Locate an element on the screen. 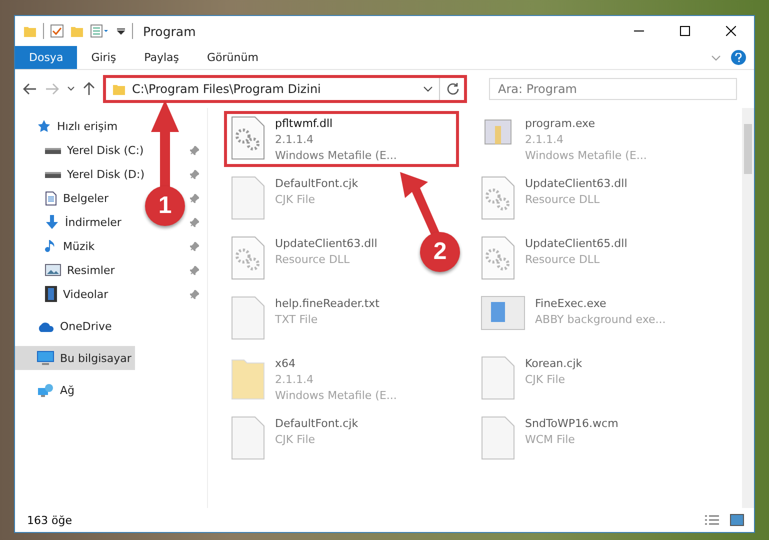  details-view-icon is located at coordinates (712, 520).